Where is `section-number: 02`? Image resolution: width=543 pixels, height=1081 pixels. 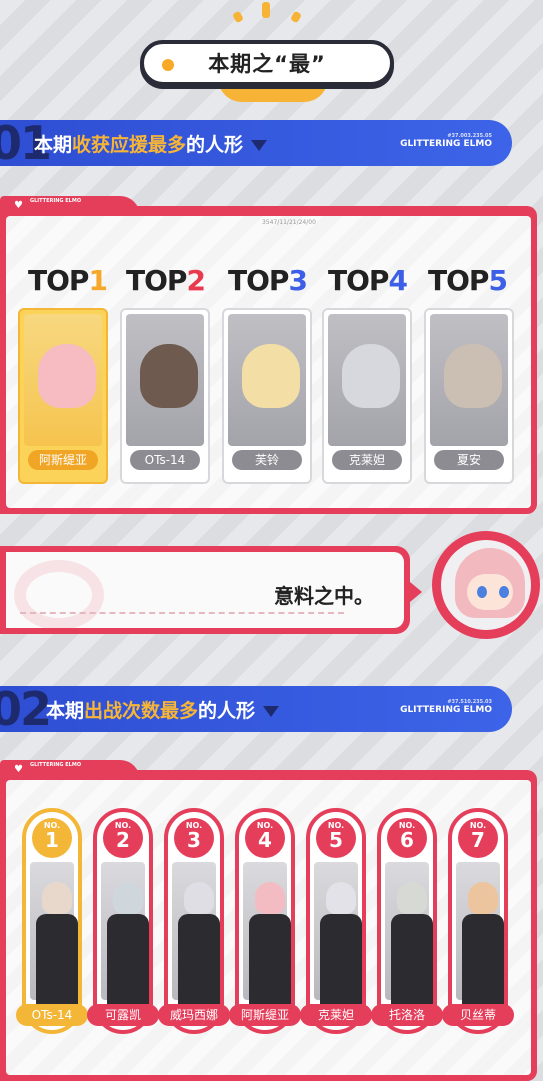
section-number: 02 is located at coordinates (26, 709).